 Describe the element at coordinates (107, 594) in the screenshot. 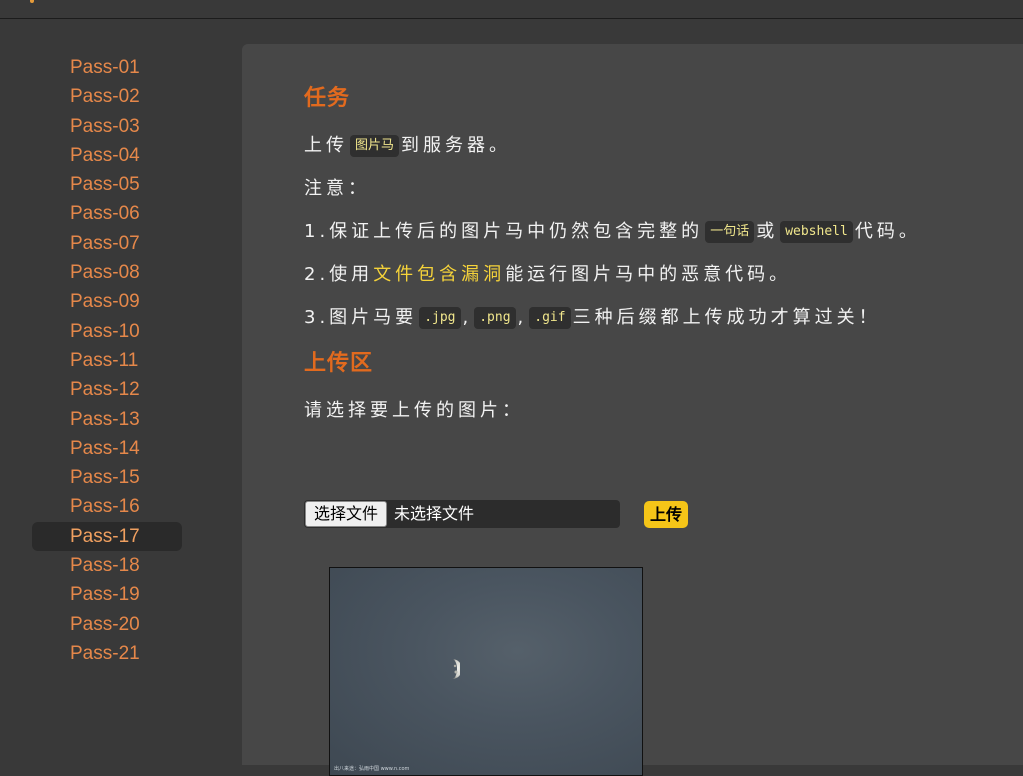

I see `sidebar-item-pass-19: Pass-19` at that location.